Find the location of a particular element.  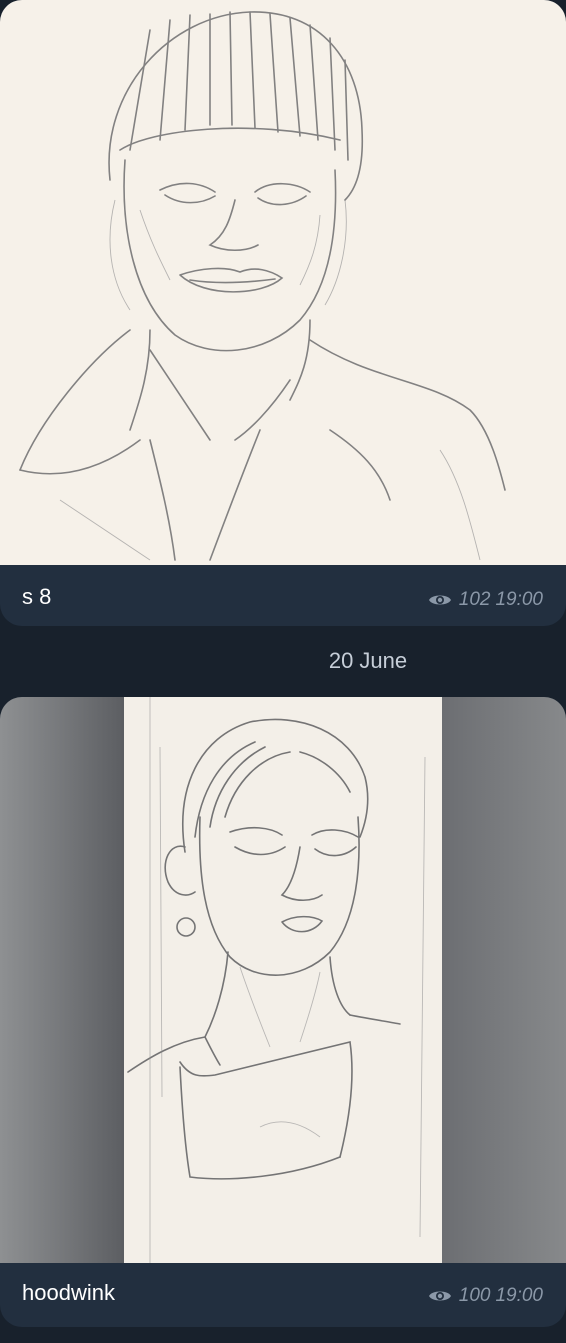

date-separator-label: 20 June is located at coordinates (368, 660).